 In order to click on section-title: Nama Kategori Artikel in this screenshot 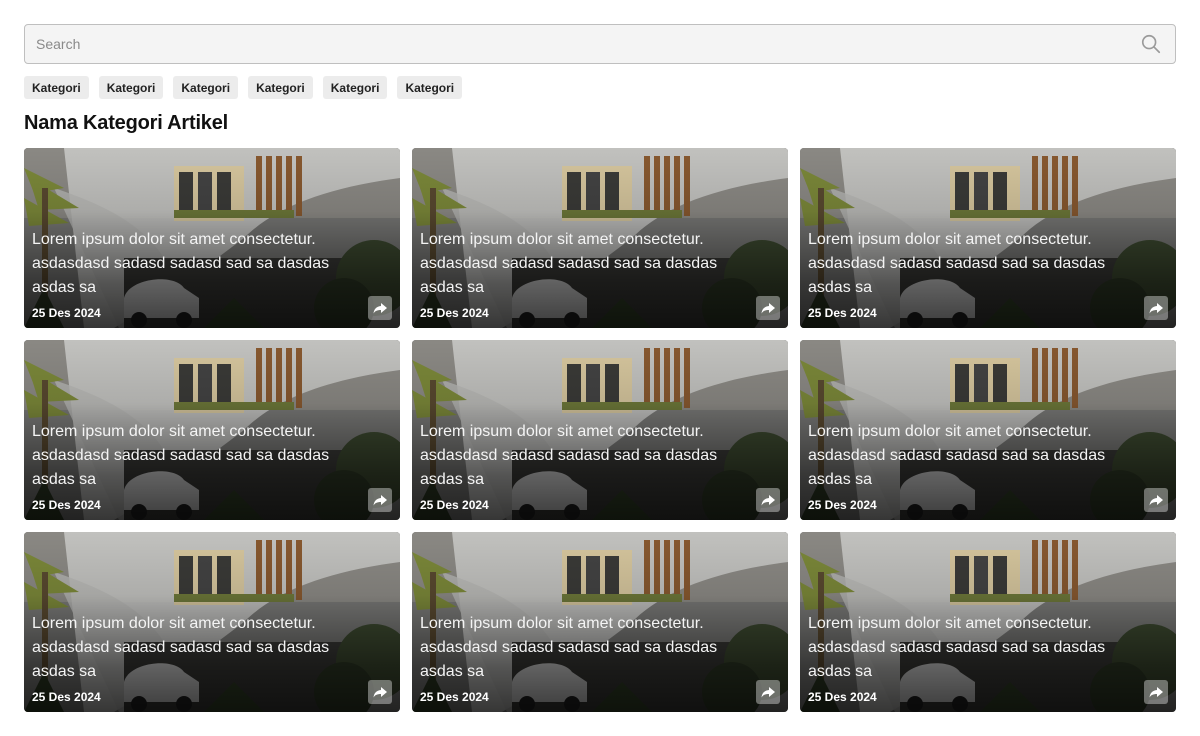, I will do `click(126, 123)`.